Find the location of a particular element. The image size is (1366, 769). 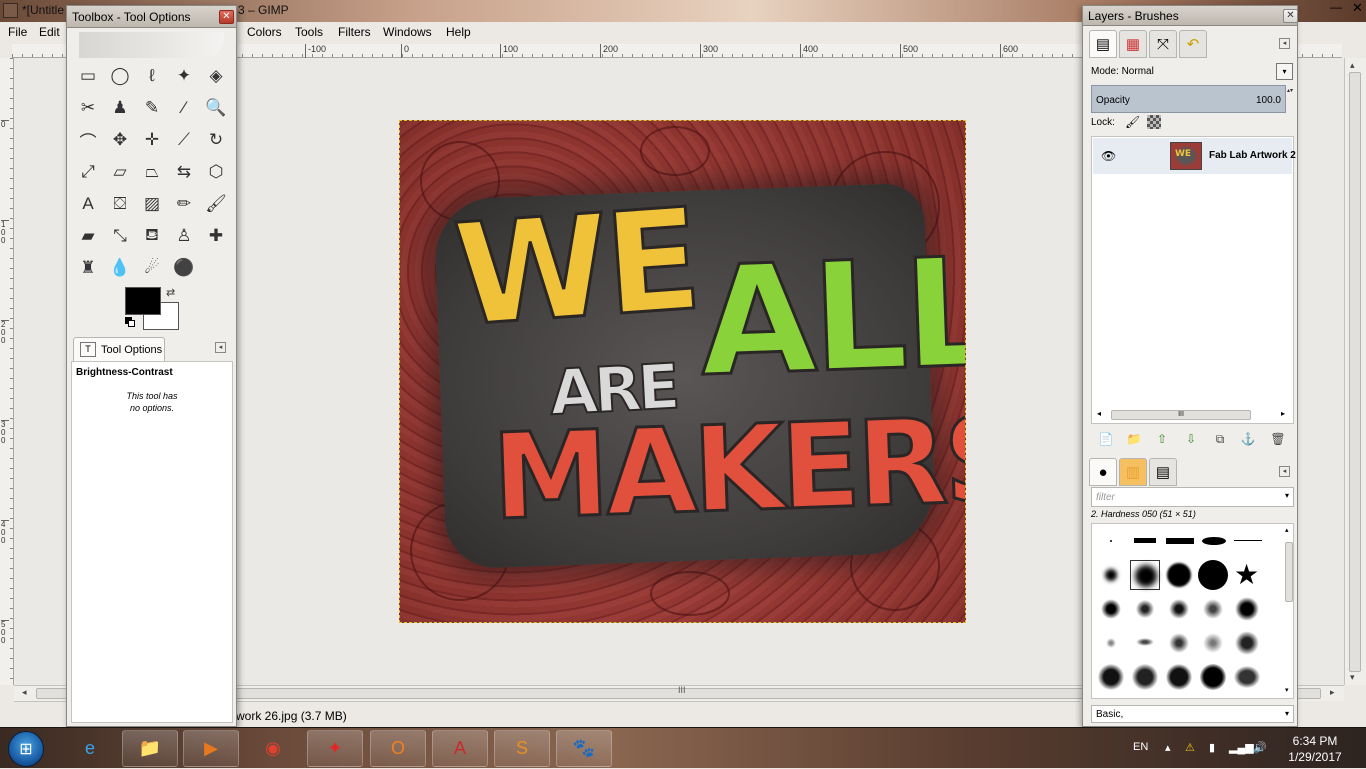

scissors-select-icon: ✂ is located at coordinates (88, 108).